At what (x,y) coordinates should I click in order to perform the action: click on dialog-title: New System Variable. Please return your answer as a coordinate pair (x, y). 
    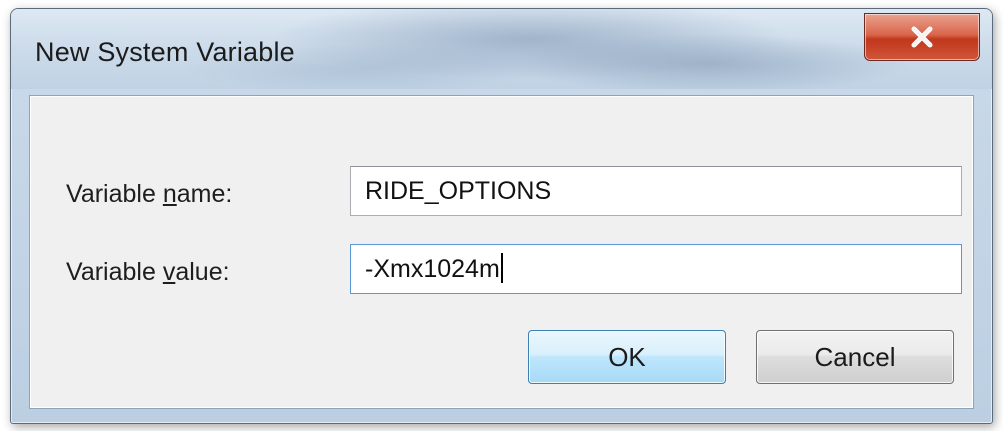
    Looking at the image, I should click on (165, 52).